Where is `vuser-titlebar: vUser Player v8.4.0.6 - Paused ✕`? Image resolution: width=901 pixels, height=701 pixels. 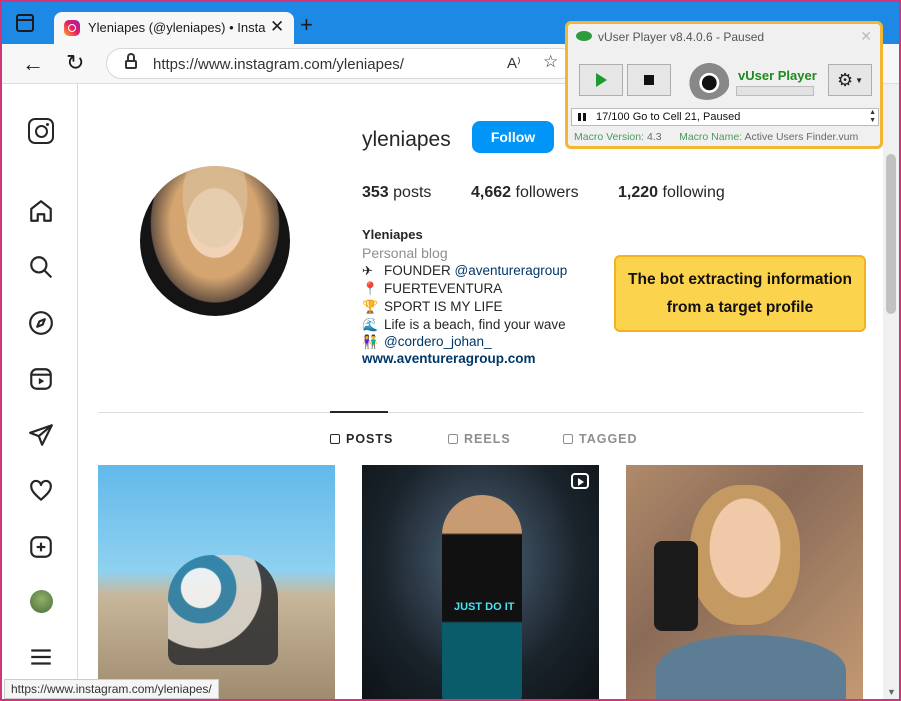 vuser-titlebar: vUser Player v8.4.0.6 - Paused ✕ is located at coordinates (724, 37).